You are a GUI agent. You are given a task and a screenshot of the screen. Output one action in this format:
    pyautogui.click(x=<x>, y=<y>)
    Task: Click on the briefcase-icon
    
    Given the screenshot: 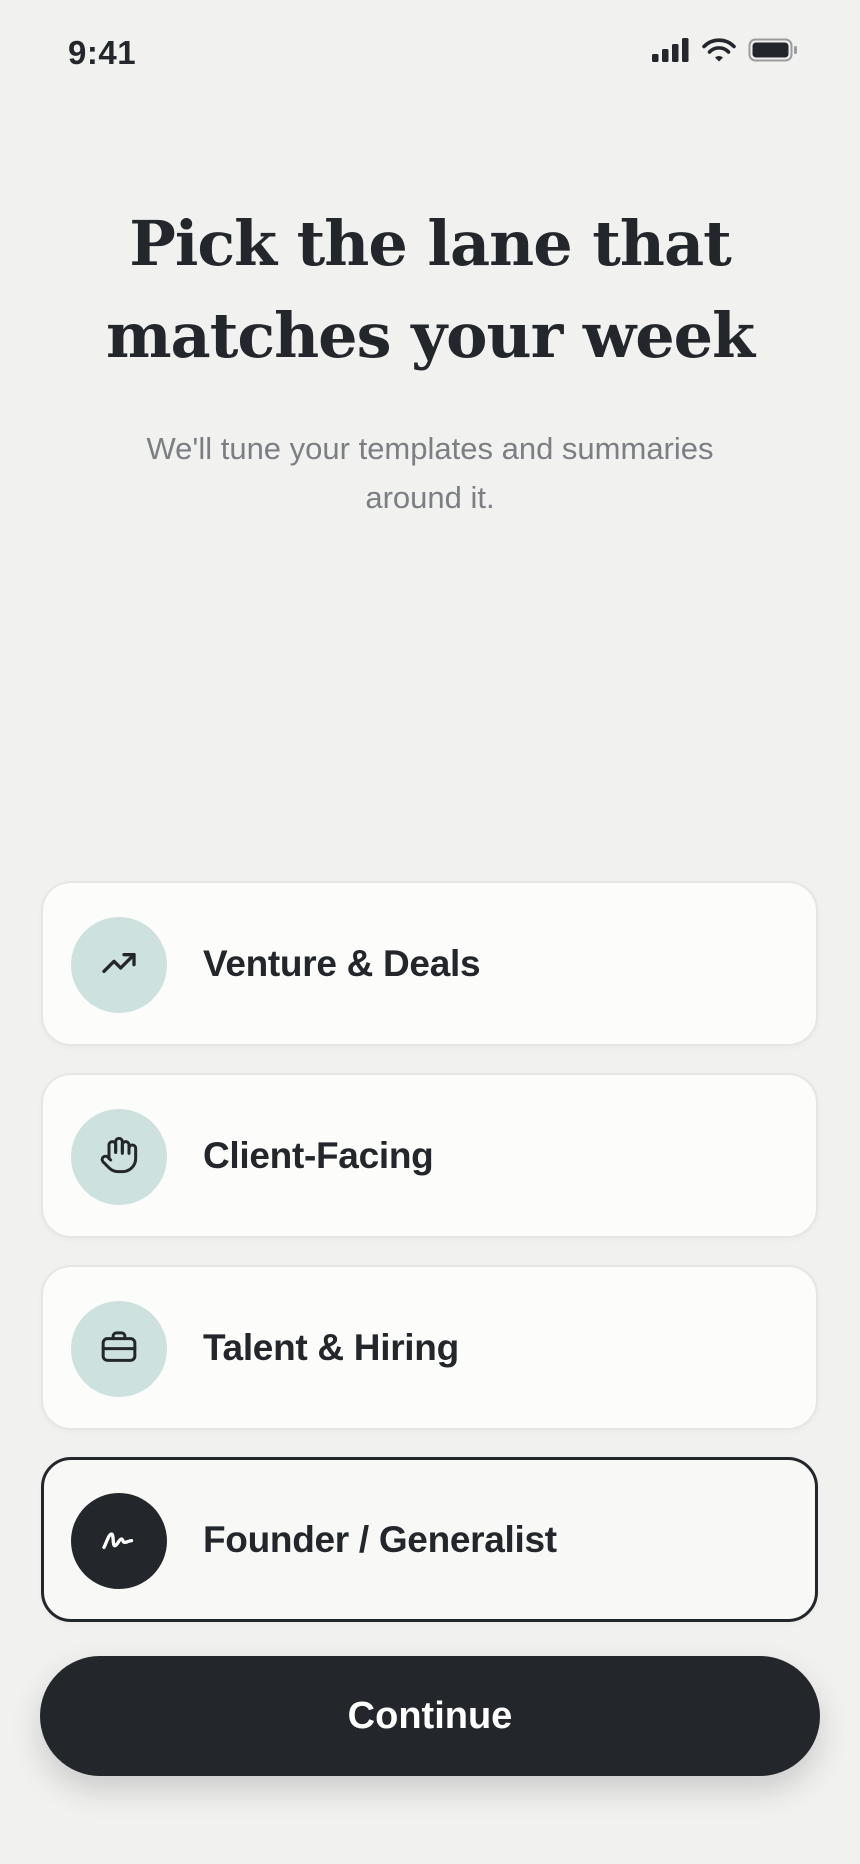 What is the action you would take?
    pyautogui.click(x=119, y=1349)
    